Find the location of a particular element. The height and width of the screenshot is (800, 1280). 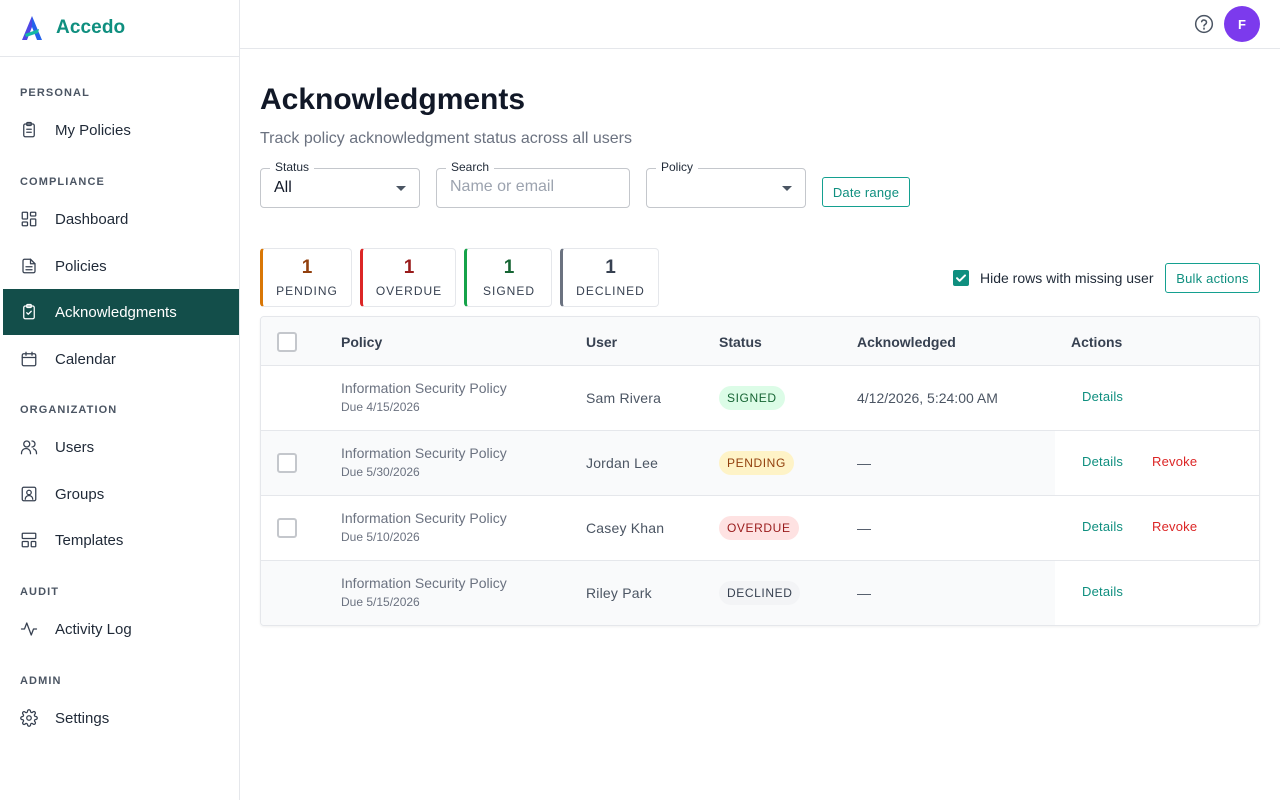

stat-signed: 1 SIGNED is located at coordinates (508, 277).